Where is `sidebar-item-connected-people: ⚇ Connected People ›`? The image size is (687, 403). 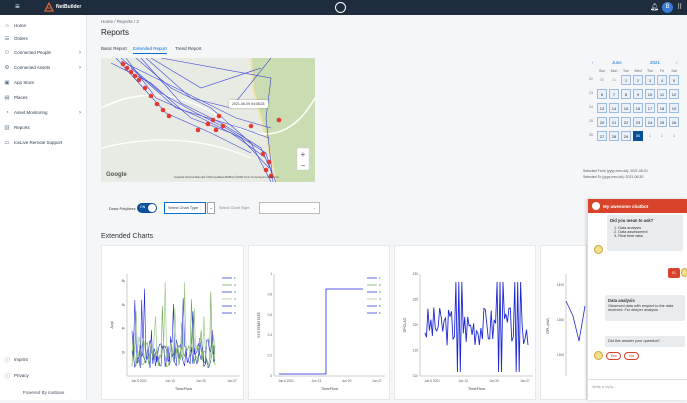 sidebar-item-connected-people: ⚇ Connected People › is located at coordinates (43, 52).